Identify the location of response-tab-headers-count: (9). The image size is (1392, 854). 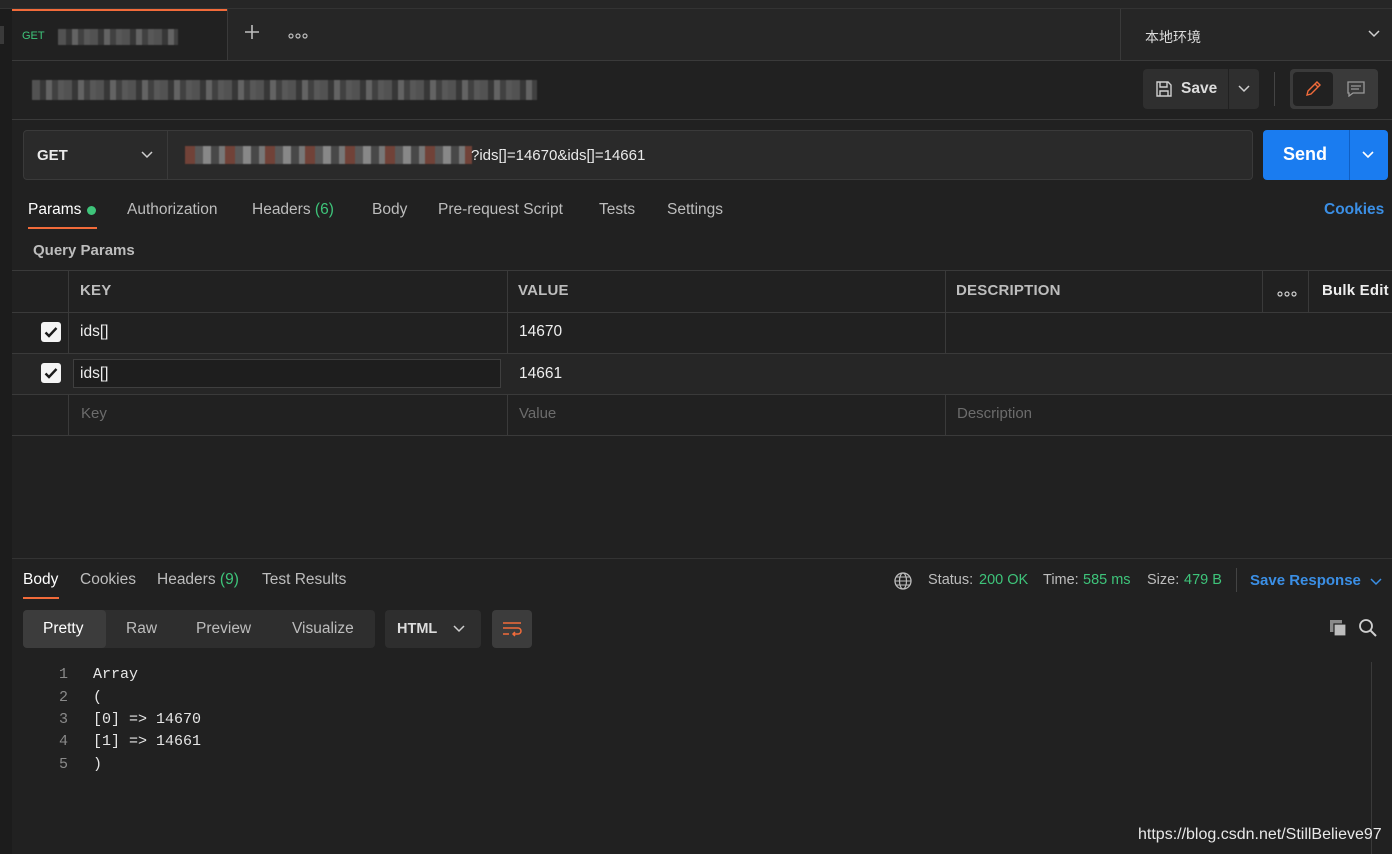
(229, 579).